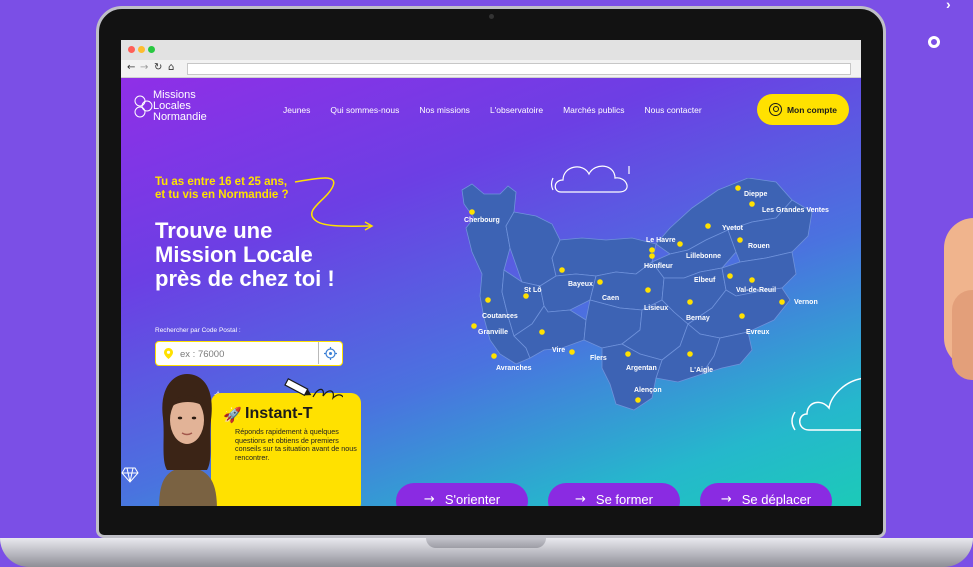 Image resolution: width=973 pixels, height=567 pixels. Describe the element at coordinates (151, 49) in the screenshot. I see `maximize-window-icon` at that location.